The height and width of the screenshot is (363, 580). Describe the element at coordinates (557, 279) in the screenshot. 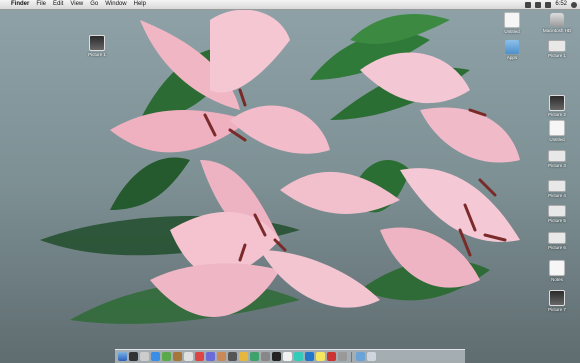

I see `desktop-icon-label: Notes` at that location.